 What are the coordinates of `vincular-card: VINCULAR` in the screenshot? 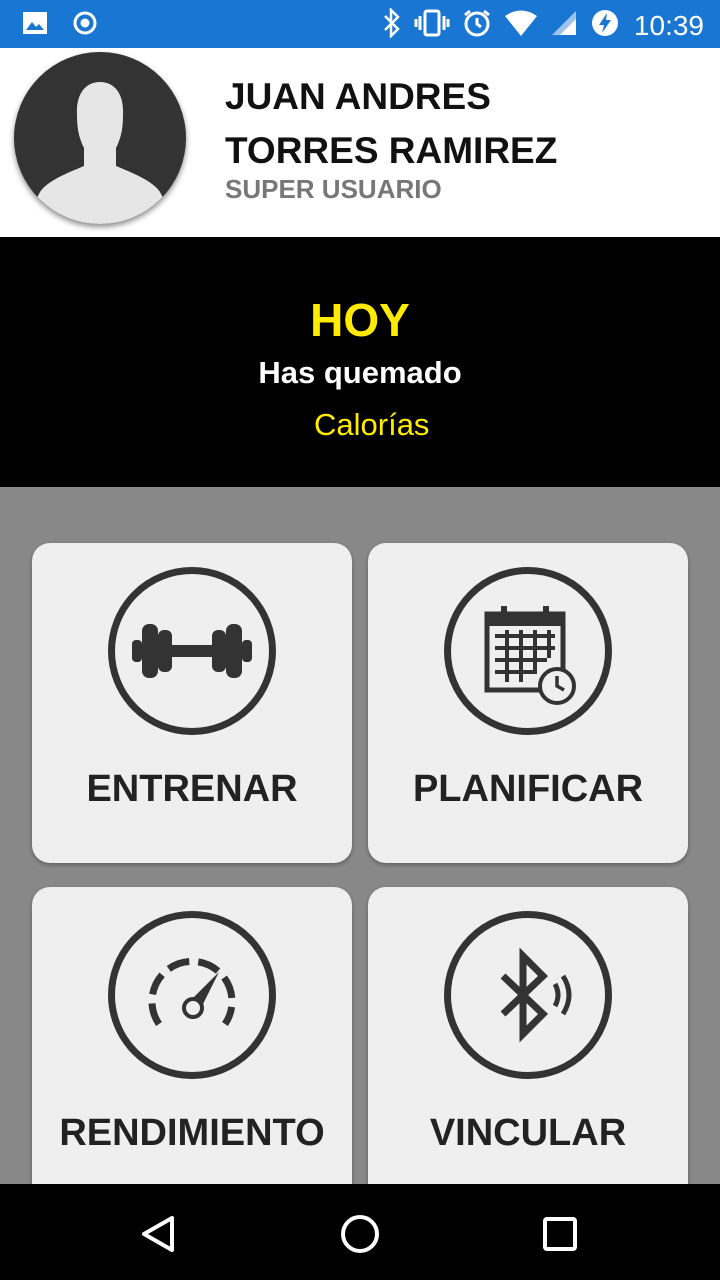 It's located at (528, 1035).